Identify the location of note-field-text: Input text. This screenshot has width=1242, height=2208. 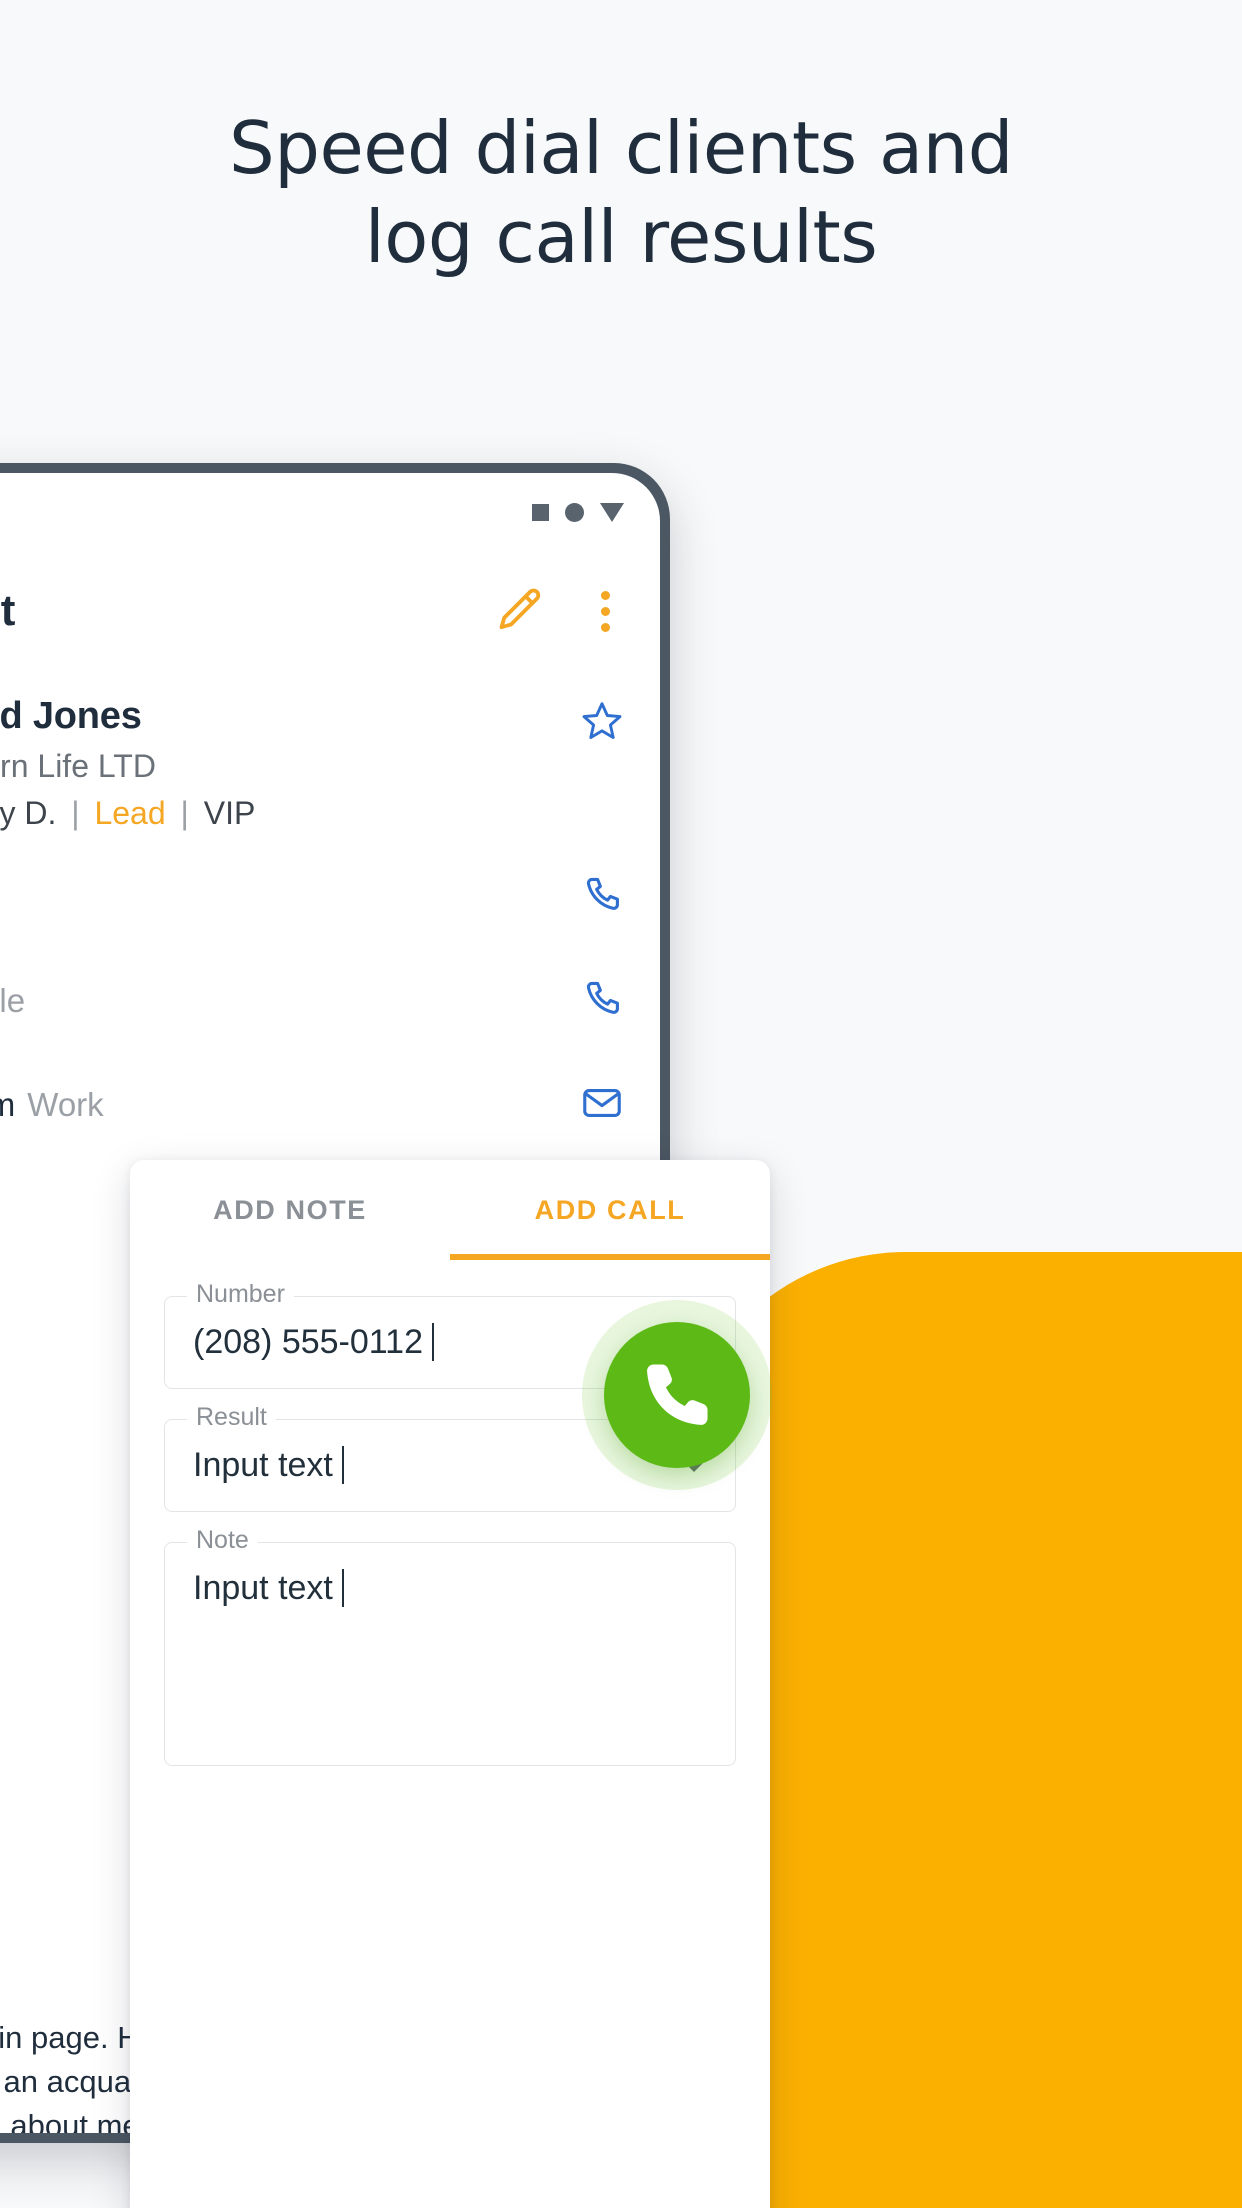
(263, 1588).